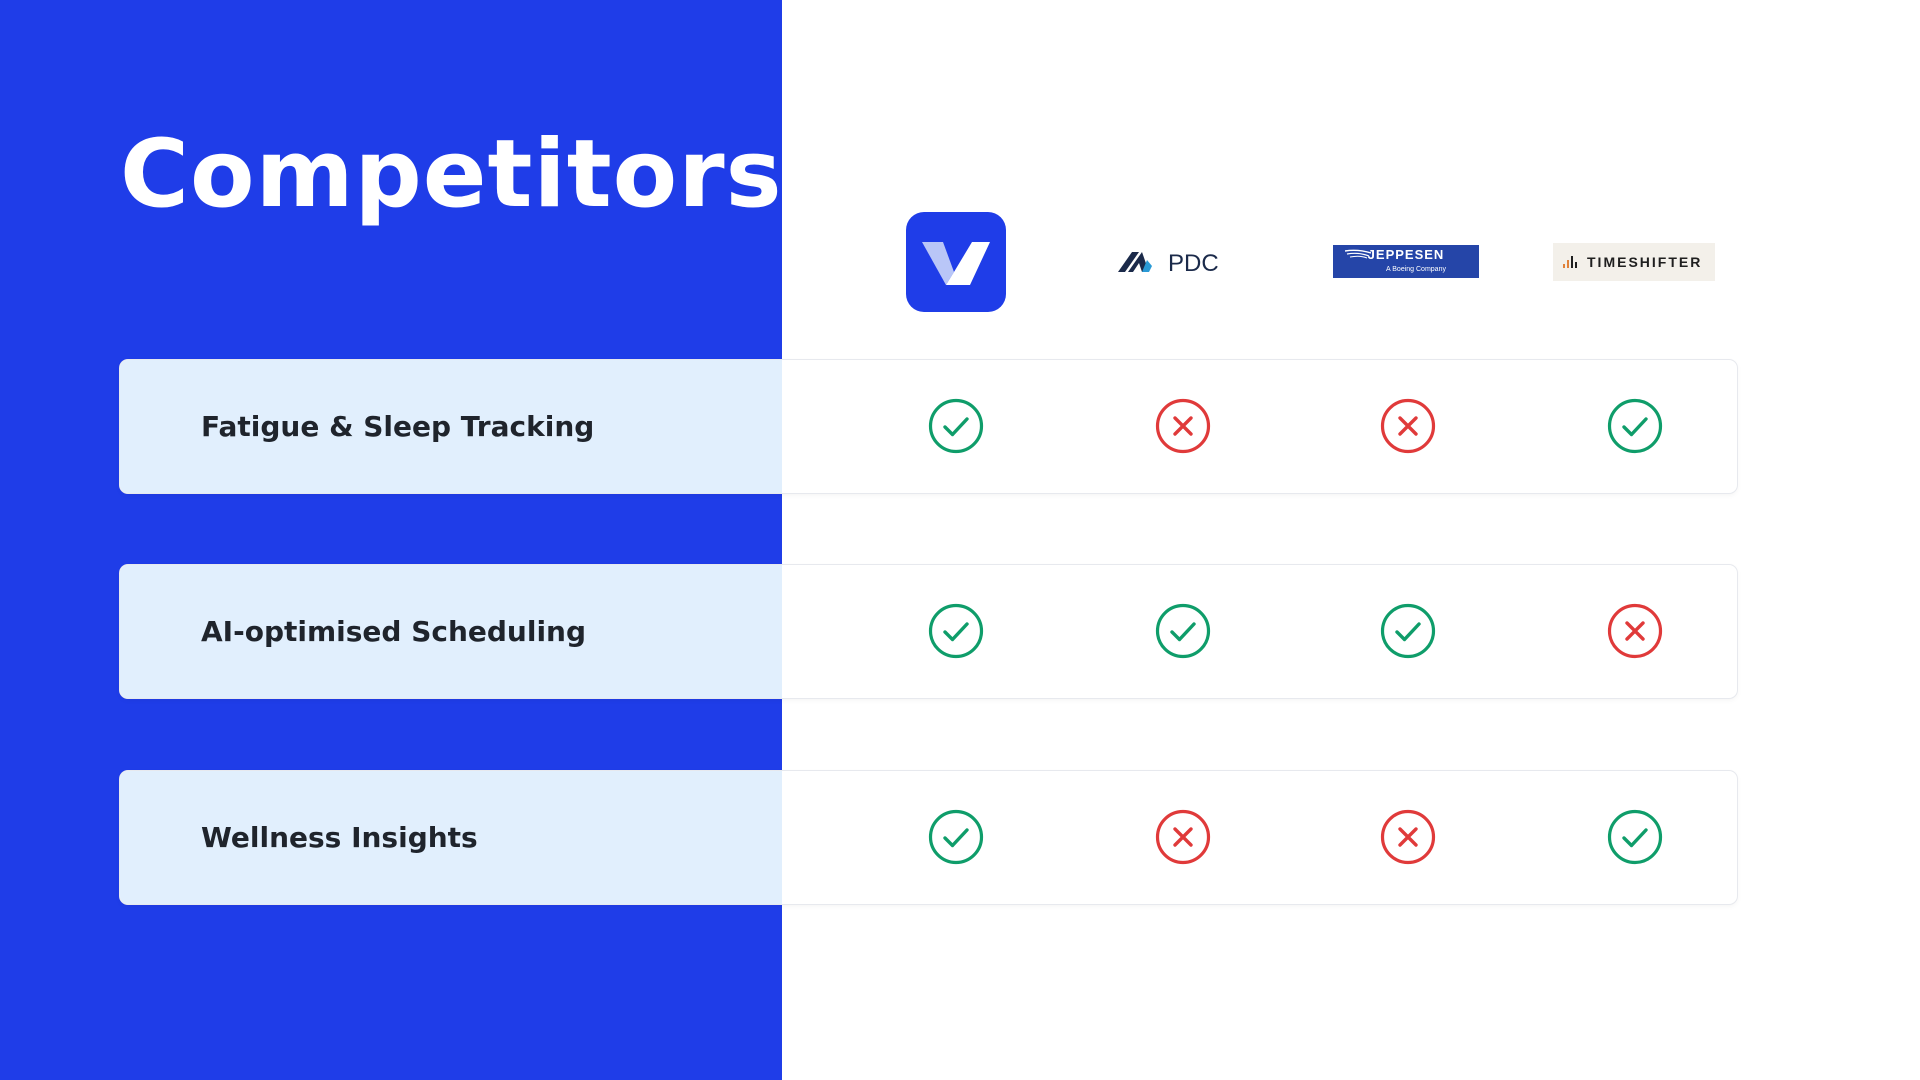 The width and height of the screenshot is (1920, 1080). I want to click on pdc-logo: PDC, so click(1175, 261).